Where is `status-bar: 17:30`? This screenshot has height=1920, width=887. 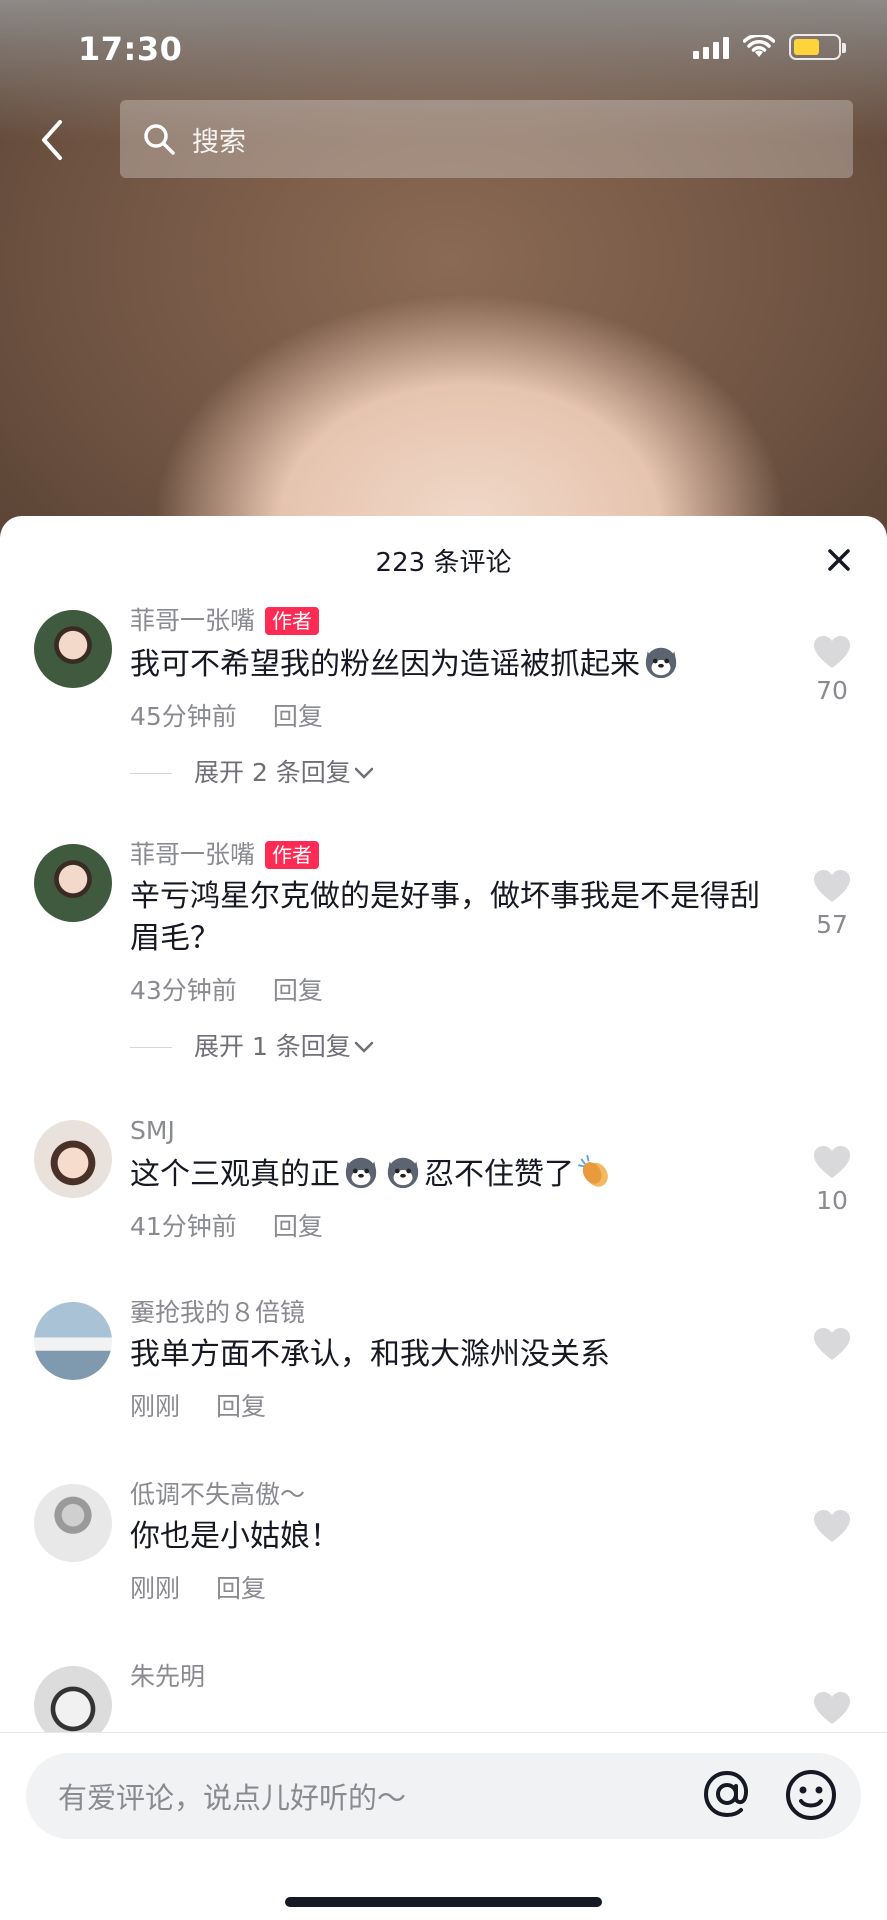
status-bar: 17:30 is located at coordinates (443, 48).